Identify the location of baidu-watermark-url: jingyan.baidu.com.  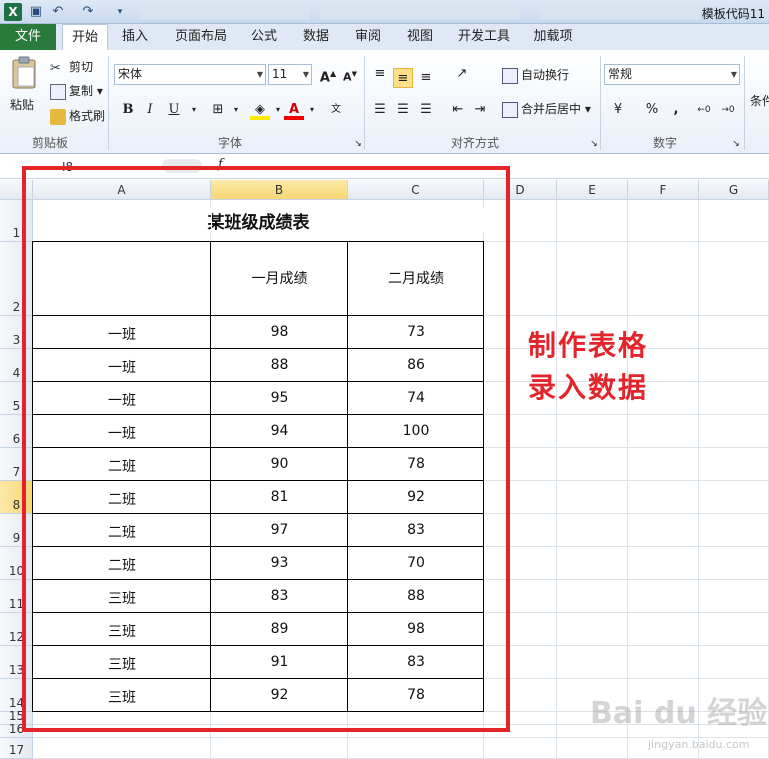
(699, 744).